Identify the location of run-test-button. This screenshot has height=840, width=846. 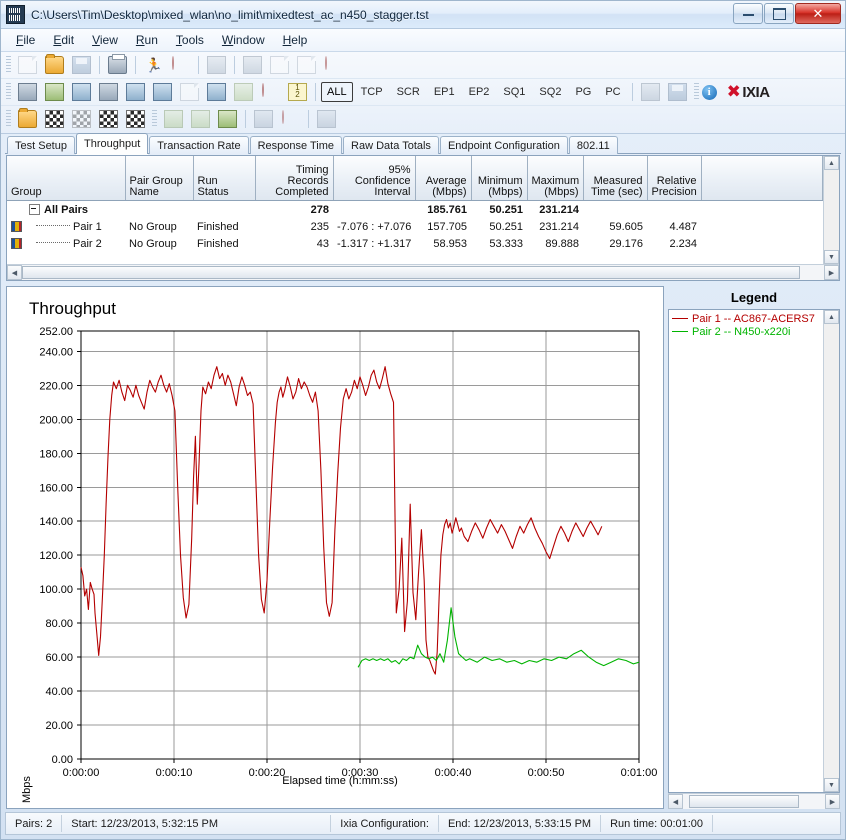
(27, 119).